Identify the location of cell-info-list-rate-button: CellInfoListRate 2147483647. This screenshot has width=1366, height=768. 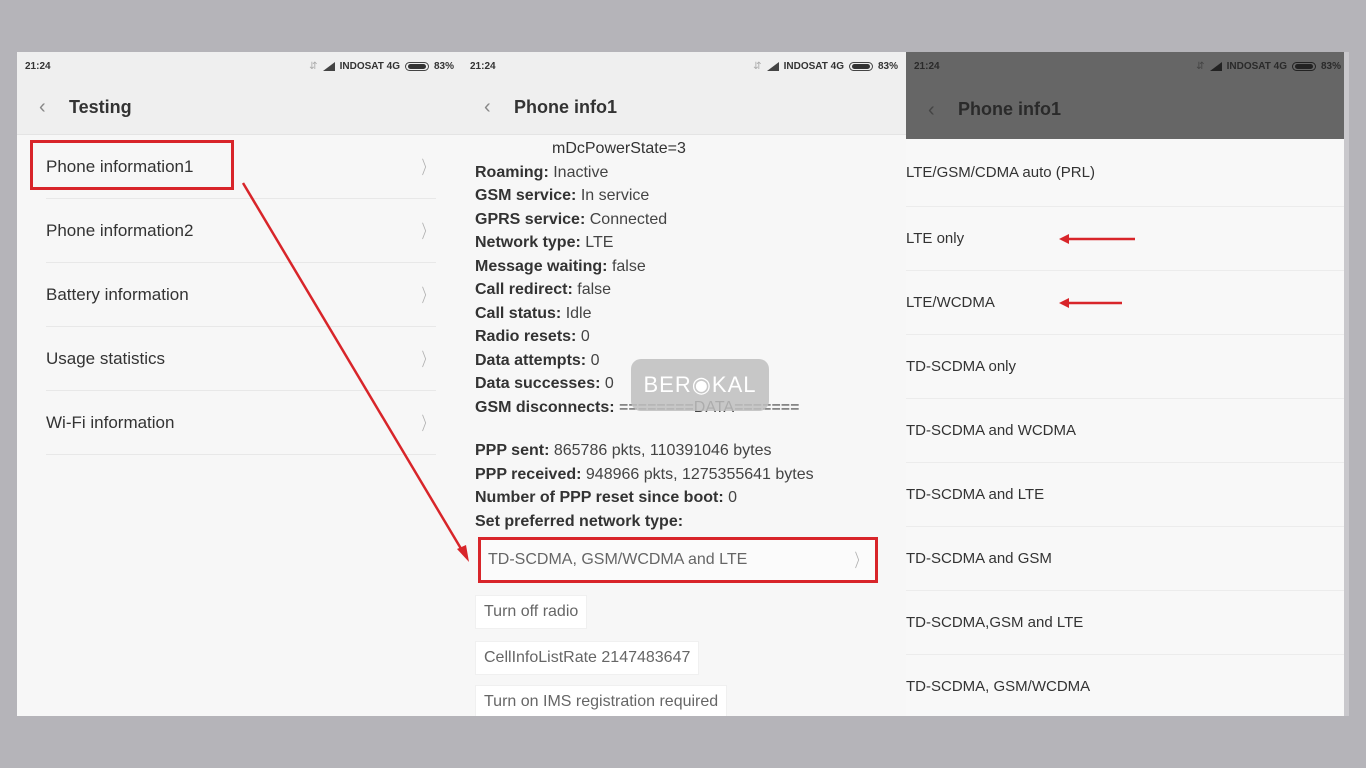
(587, 658).